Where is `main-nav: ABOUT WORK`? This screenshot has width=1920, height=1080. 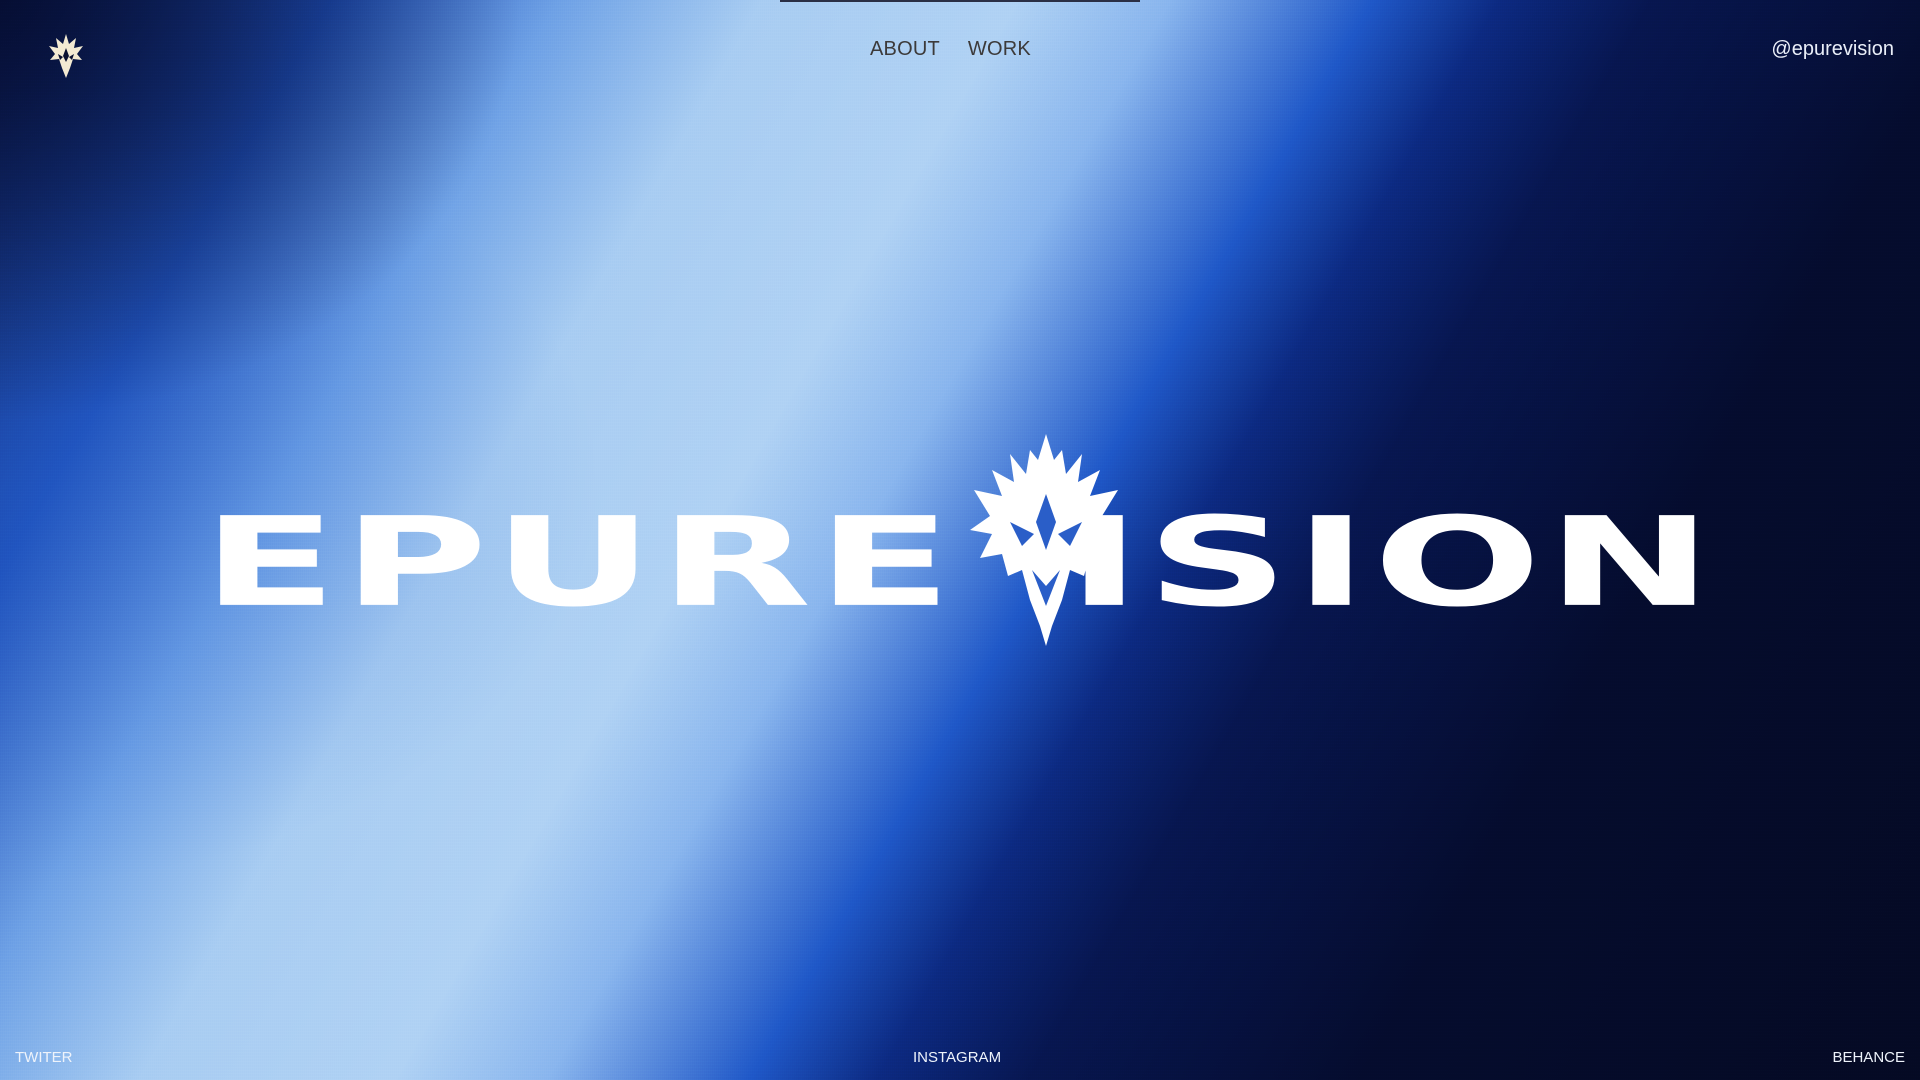 main-nav: ABOUT WORK is located at coordinates (950, 49).